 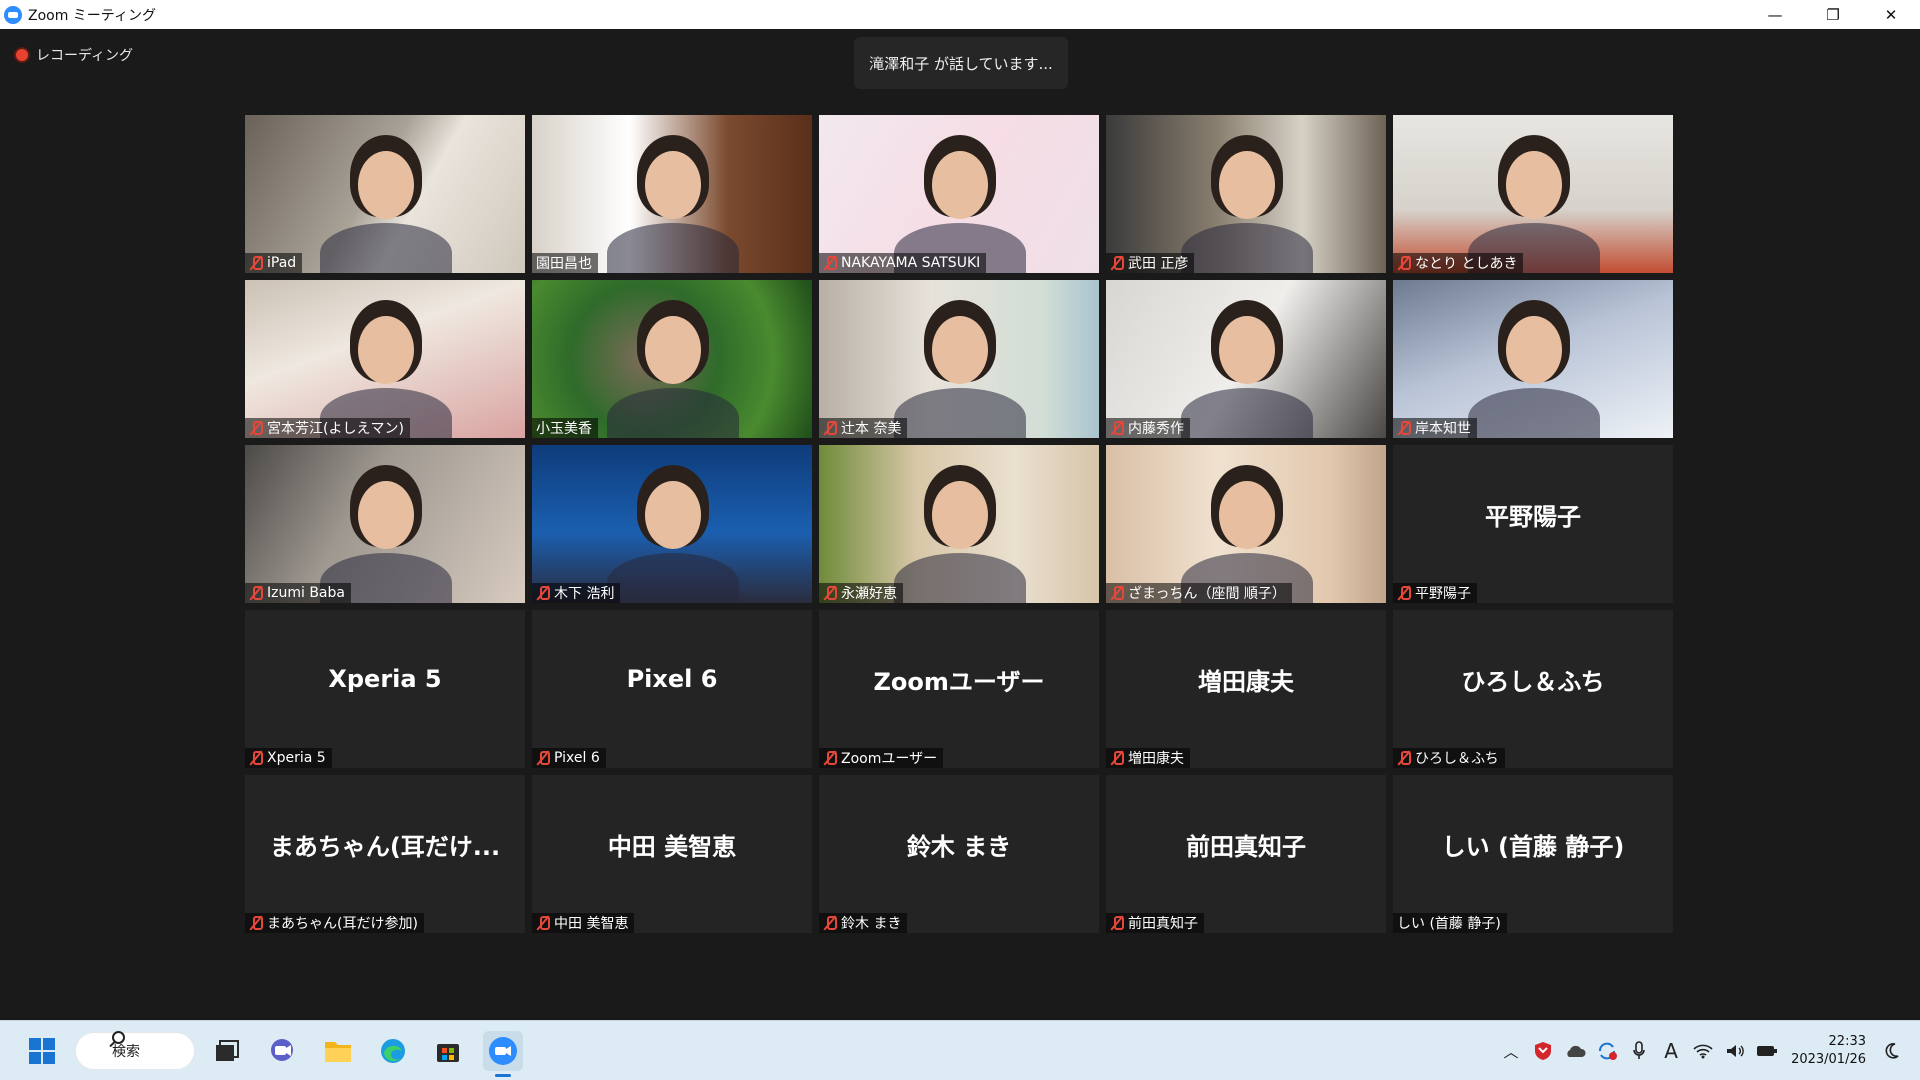 I want to click on task-view-button, so click(x=227, y=1051).